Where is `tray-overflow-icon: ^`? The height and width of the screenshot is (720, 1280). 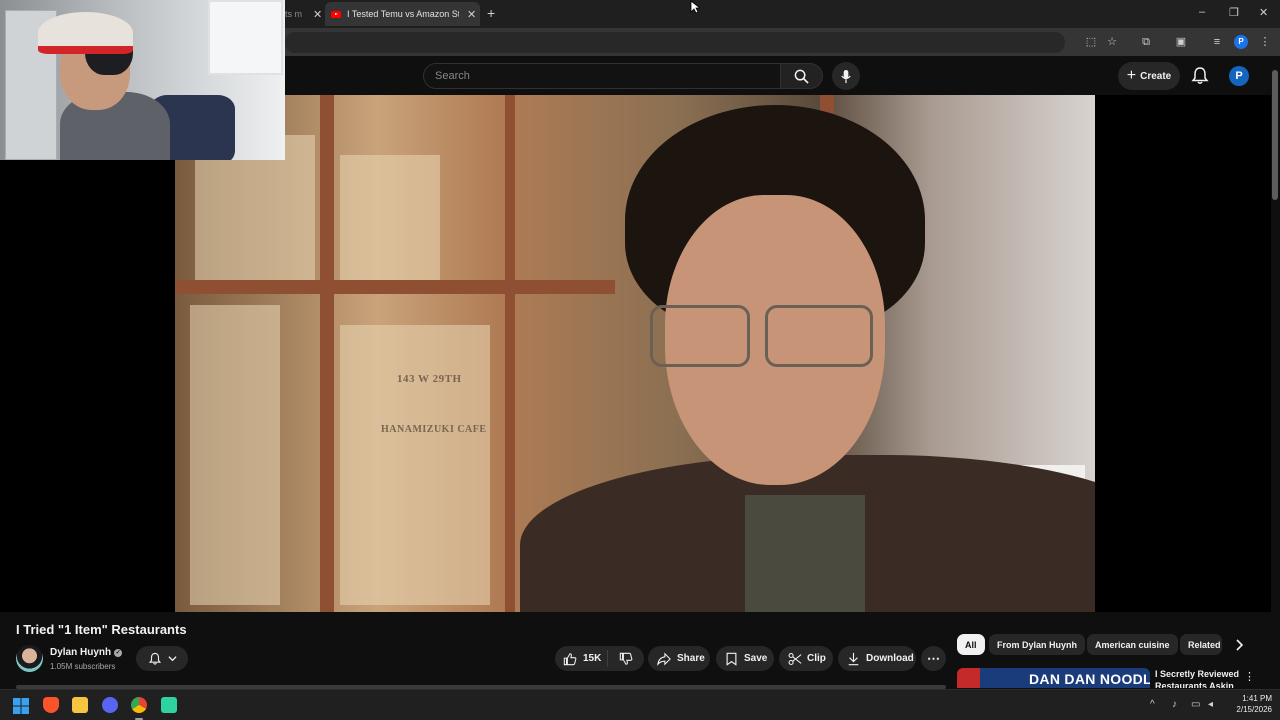
tray-overflow-icon: ^ is located at coordinates (1152, 704).